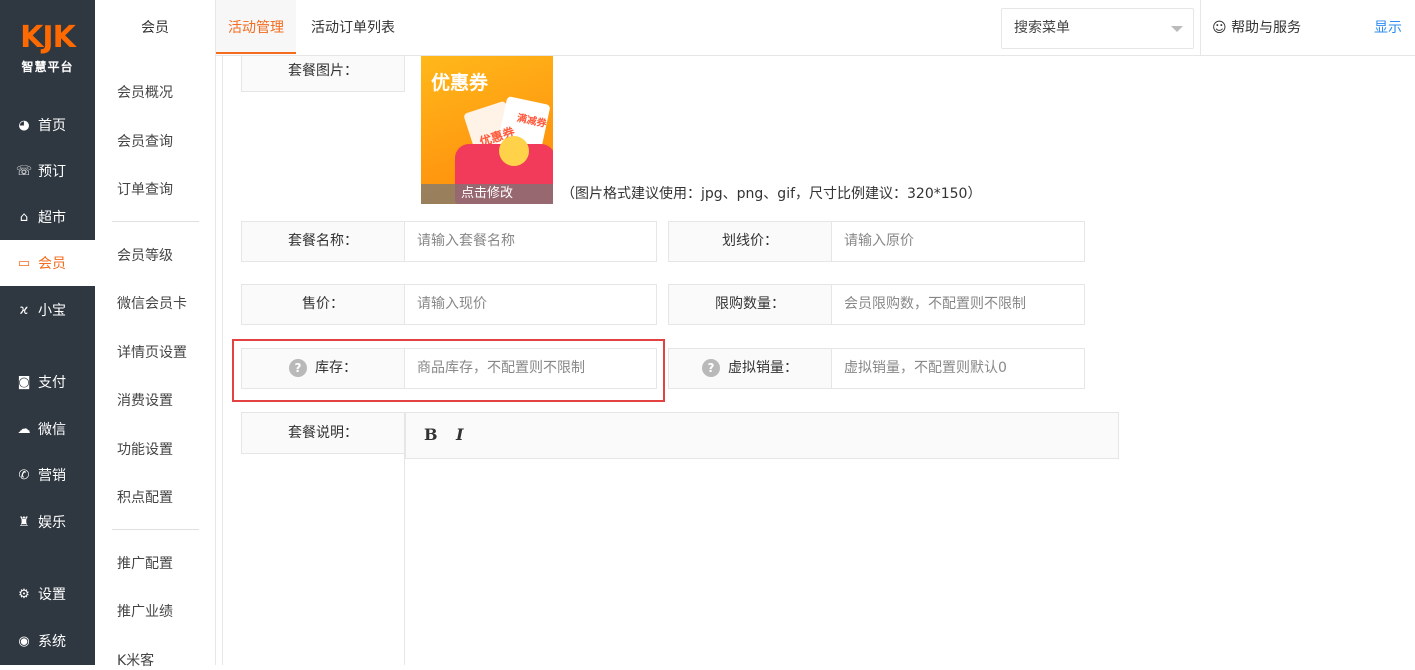  Describe the element at coordinates (52, 264) in the screenshot. I see `nav-item-label: 会员` at that location.